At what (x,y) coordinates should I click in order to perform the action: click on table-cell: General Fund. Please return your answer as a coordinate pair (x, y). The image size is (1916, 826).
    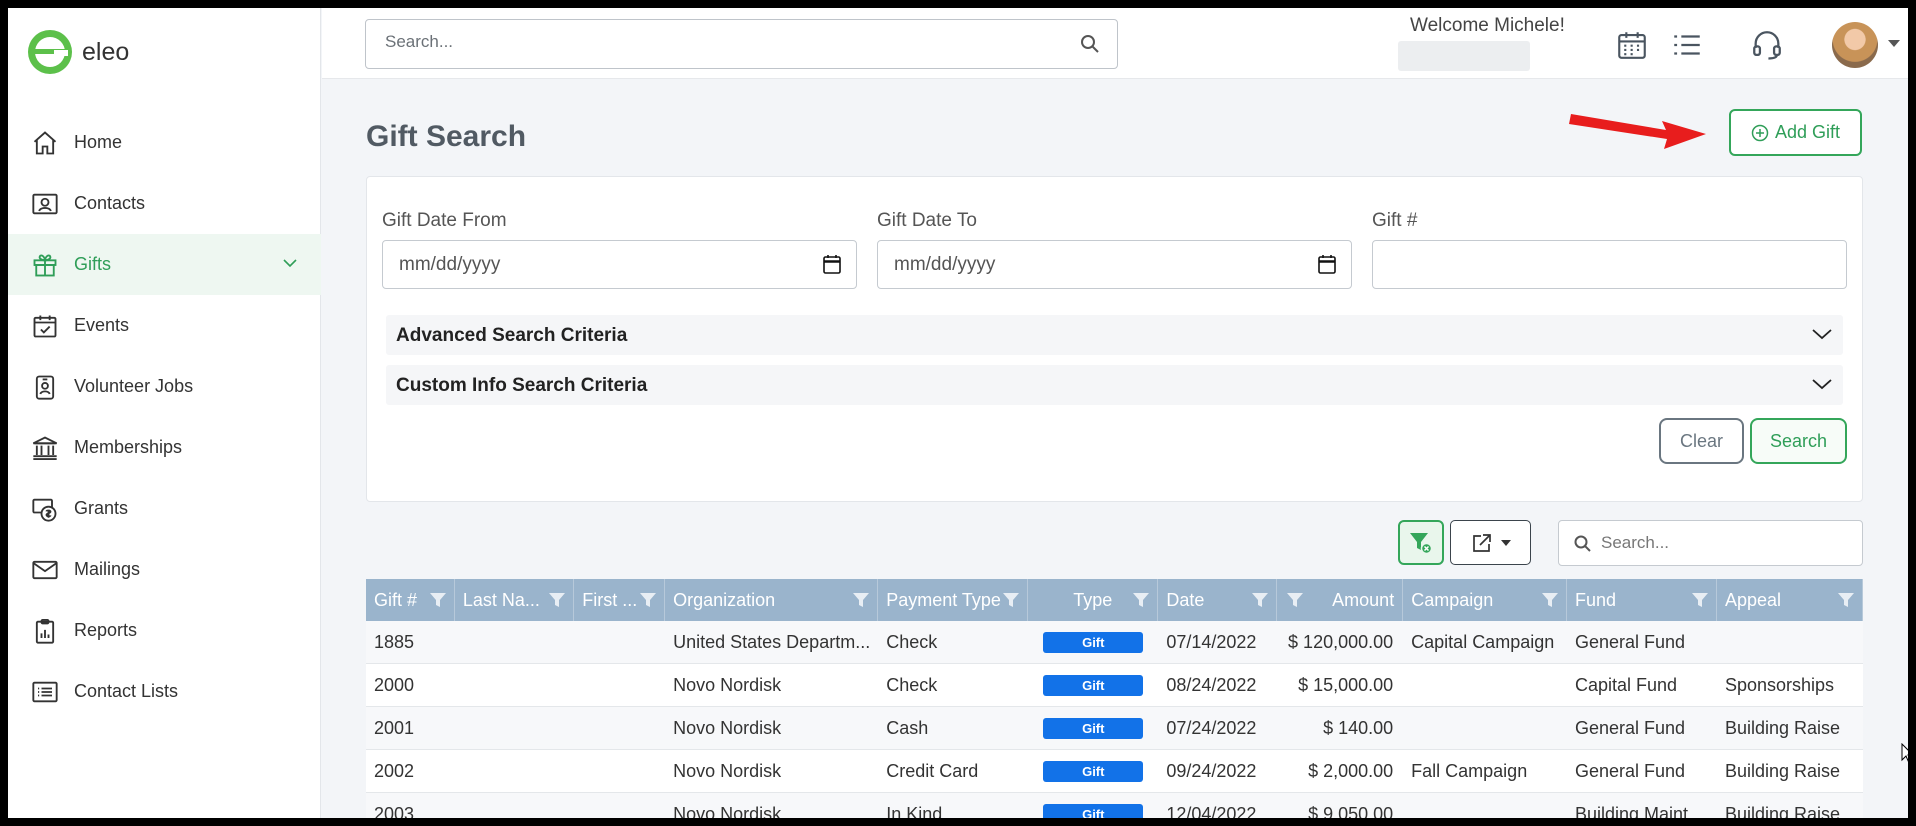
    Looking at the image, I should click on (1630, 771).